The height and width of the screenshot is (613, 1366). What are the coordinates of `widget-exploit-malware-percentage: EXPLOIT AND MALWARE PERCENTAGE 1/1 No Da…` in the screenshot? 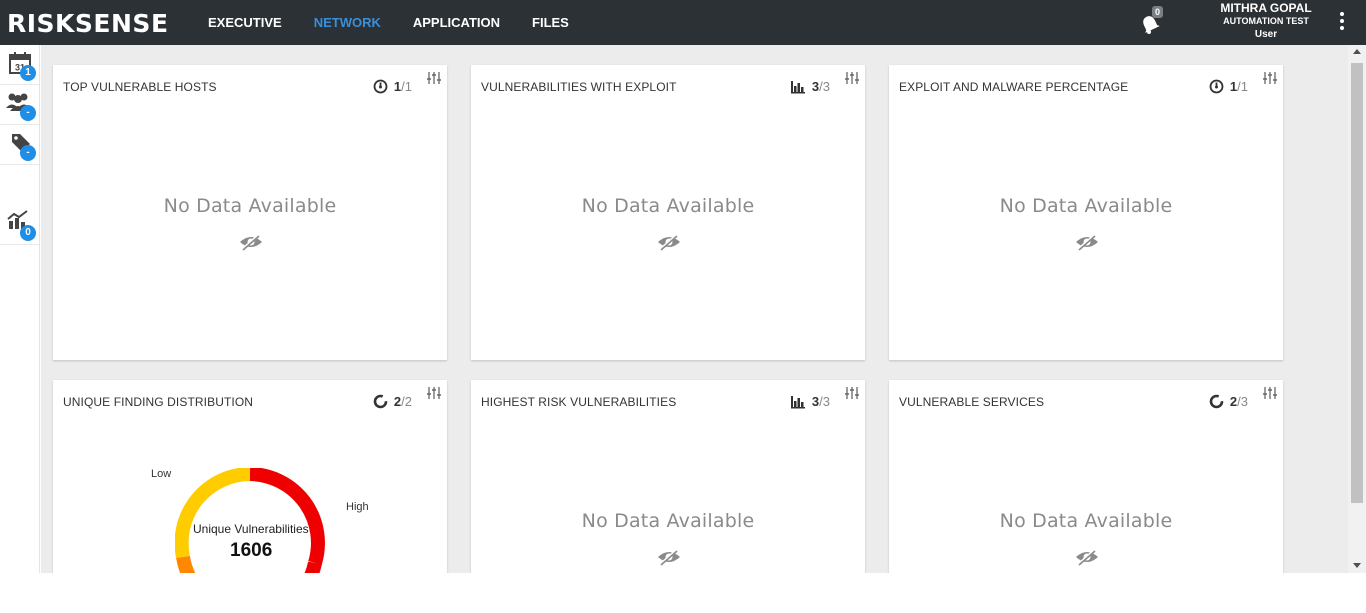 It's located at (1086, 212).